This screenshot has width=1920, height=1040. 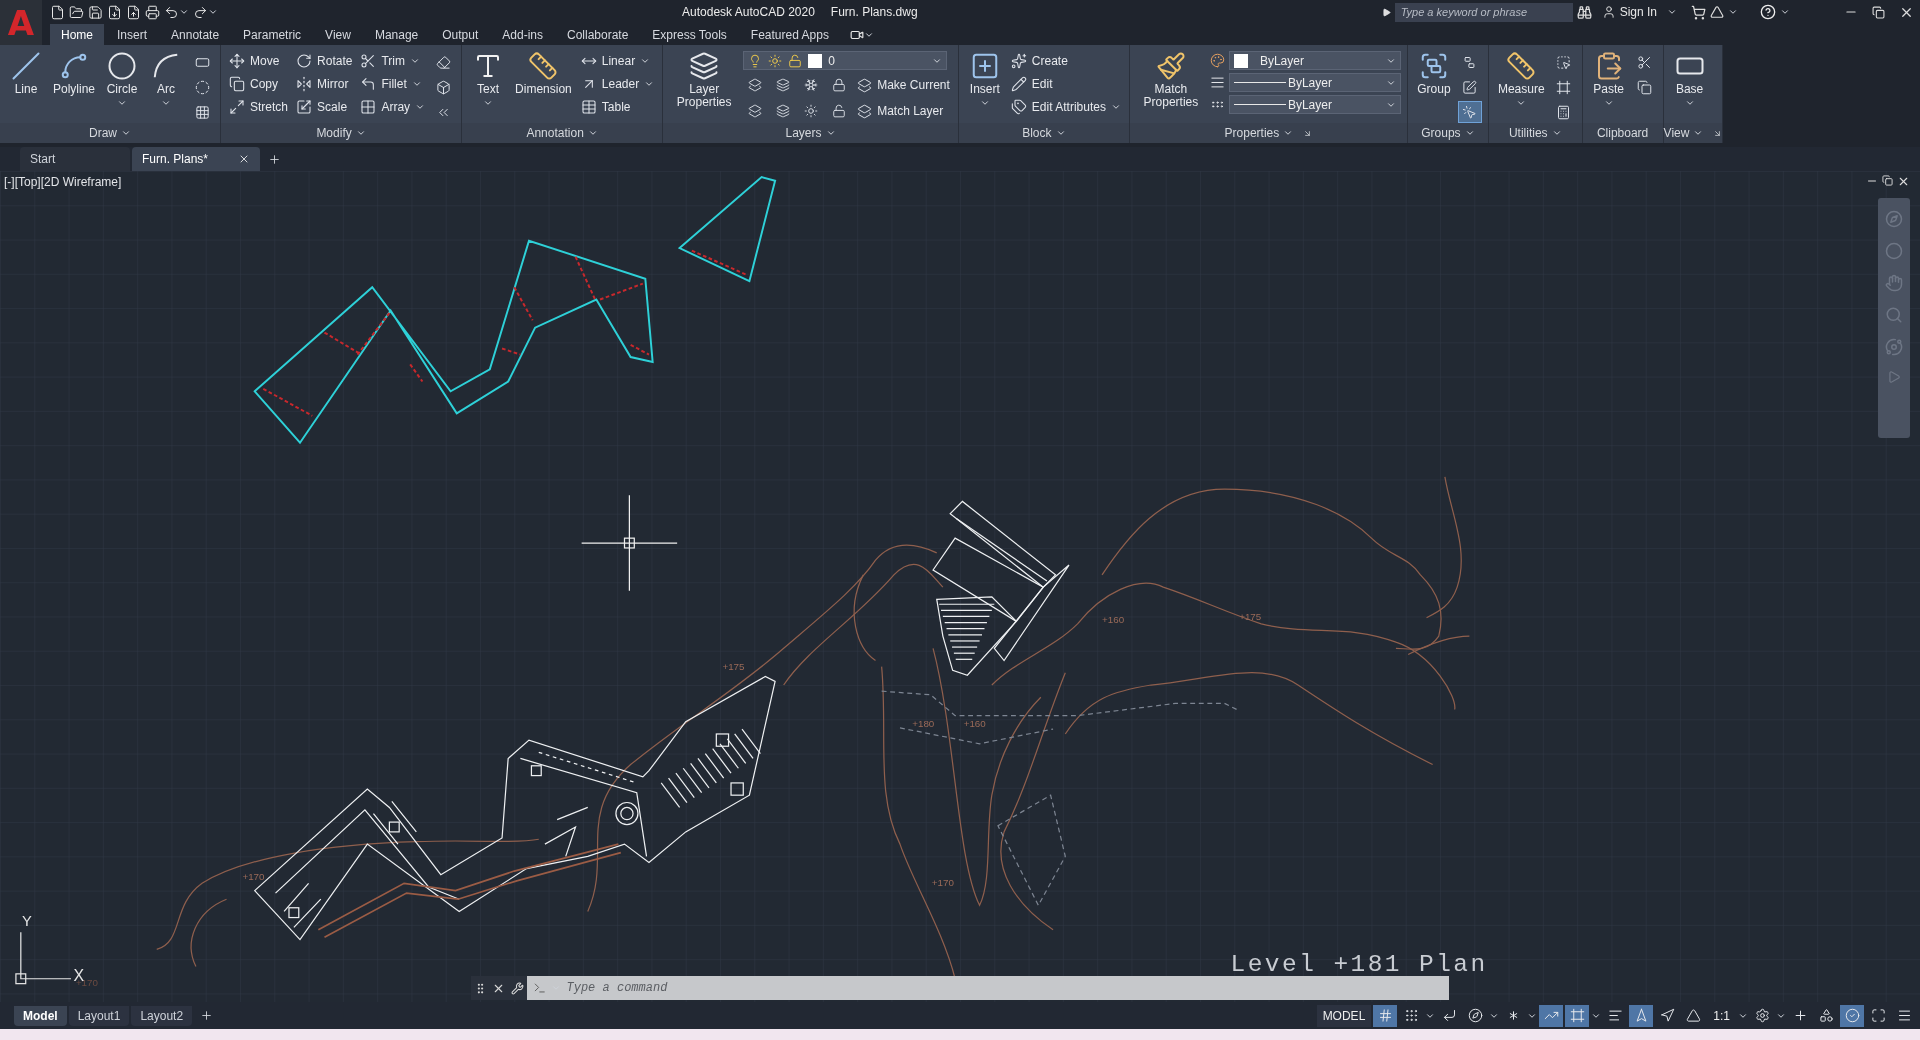 I want to click on panel-title: Groups, so click(x=1447, y=133).